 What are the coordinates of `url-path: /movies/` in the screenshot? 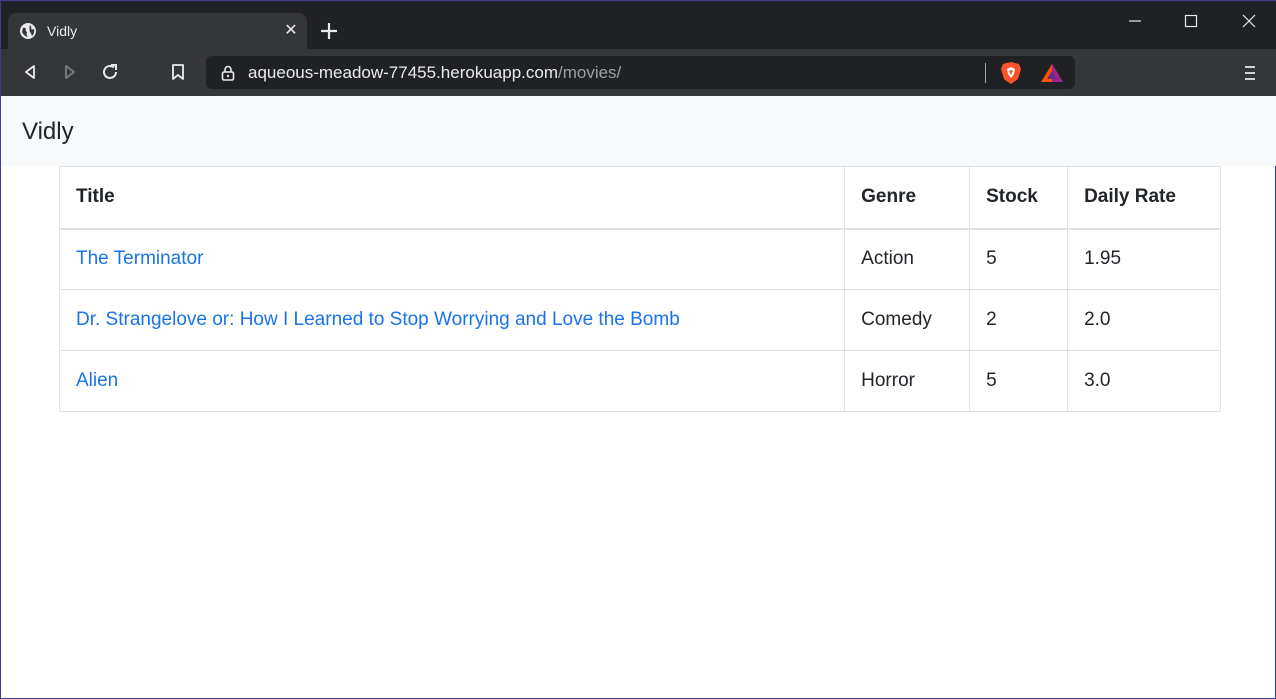 It's located at (589, 72).